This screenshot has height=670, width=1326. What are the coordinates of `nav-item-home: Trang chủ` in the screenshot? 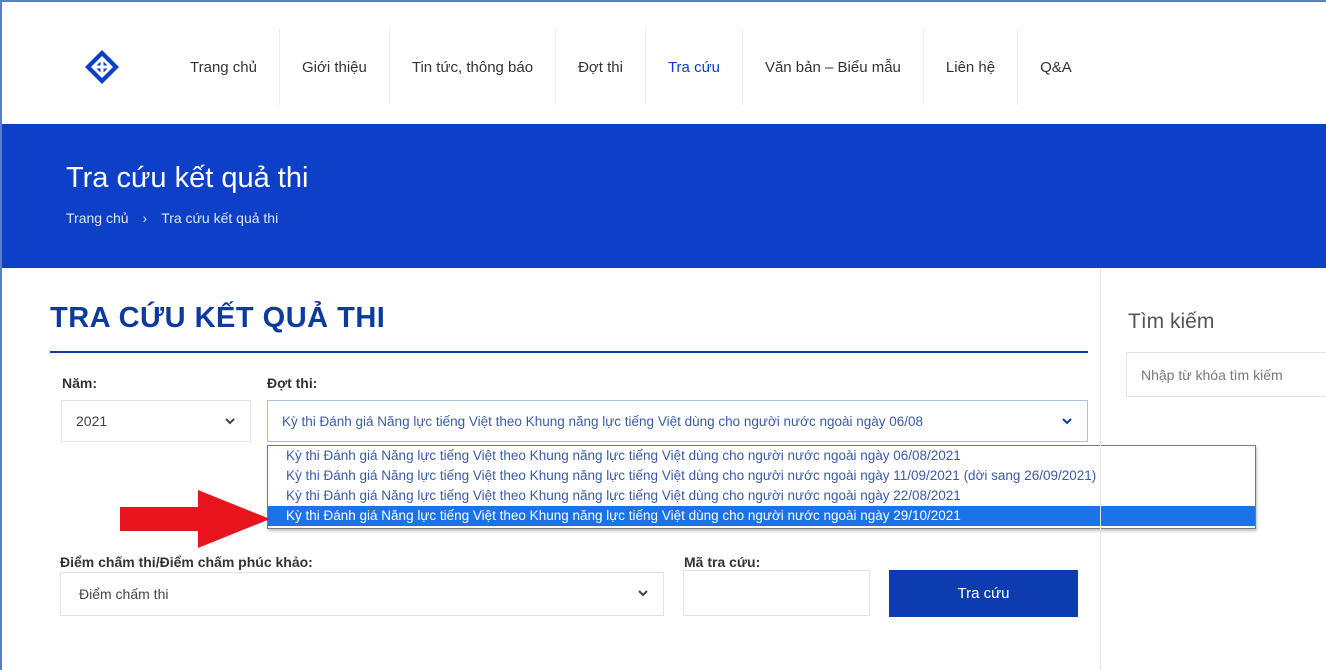 It's located at (224, 67).